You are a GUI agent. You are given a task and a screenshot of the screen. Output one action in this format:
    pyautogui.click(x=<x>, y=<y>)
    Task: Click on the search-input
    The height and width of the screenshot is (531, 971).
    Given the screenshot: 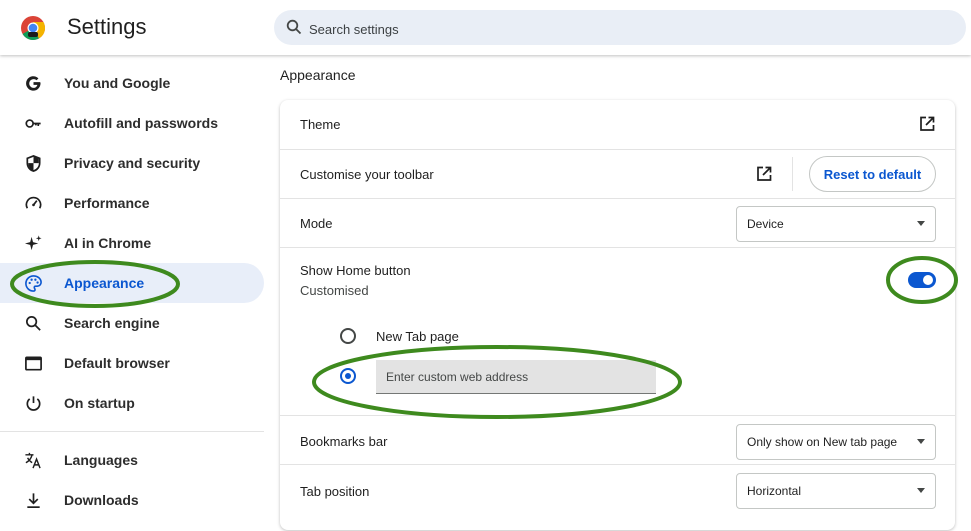 What is the action you would take?
    pyautogui.click(x=609, y=29)
    